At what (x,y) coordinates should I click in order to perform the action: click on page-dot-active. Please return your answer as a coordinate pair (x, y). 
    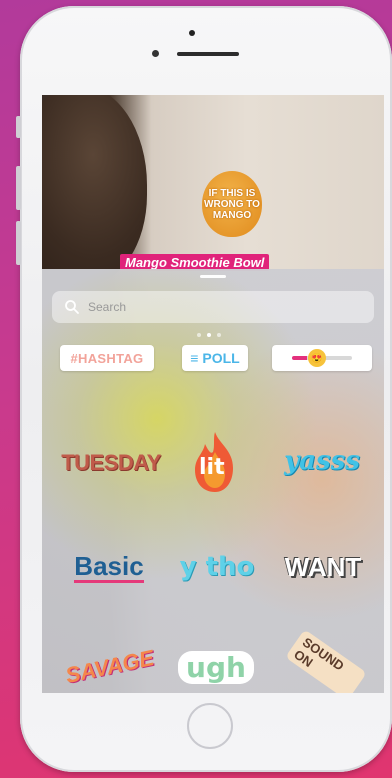
    Looking at the image, I should click on (209, 335).